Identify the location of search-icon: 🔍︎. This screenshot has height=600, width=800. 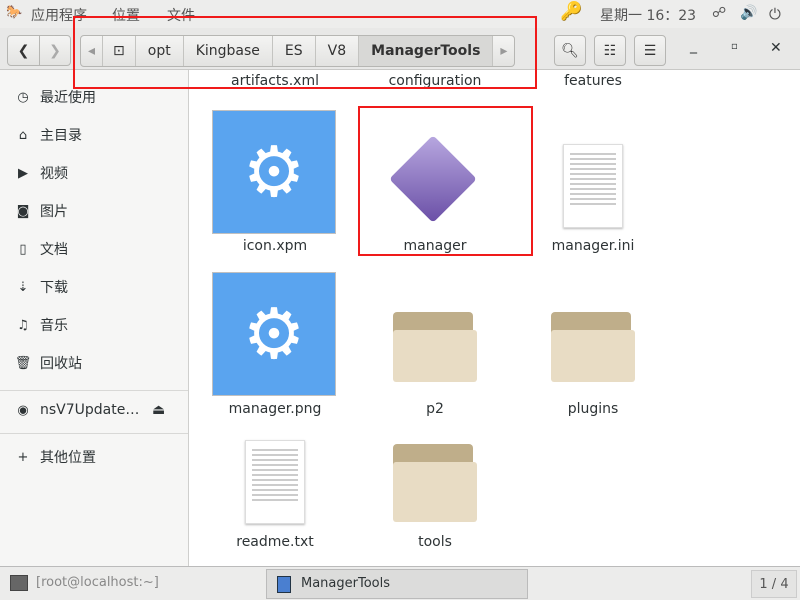
(570, 50).